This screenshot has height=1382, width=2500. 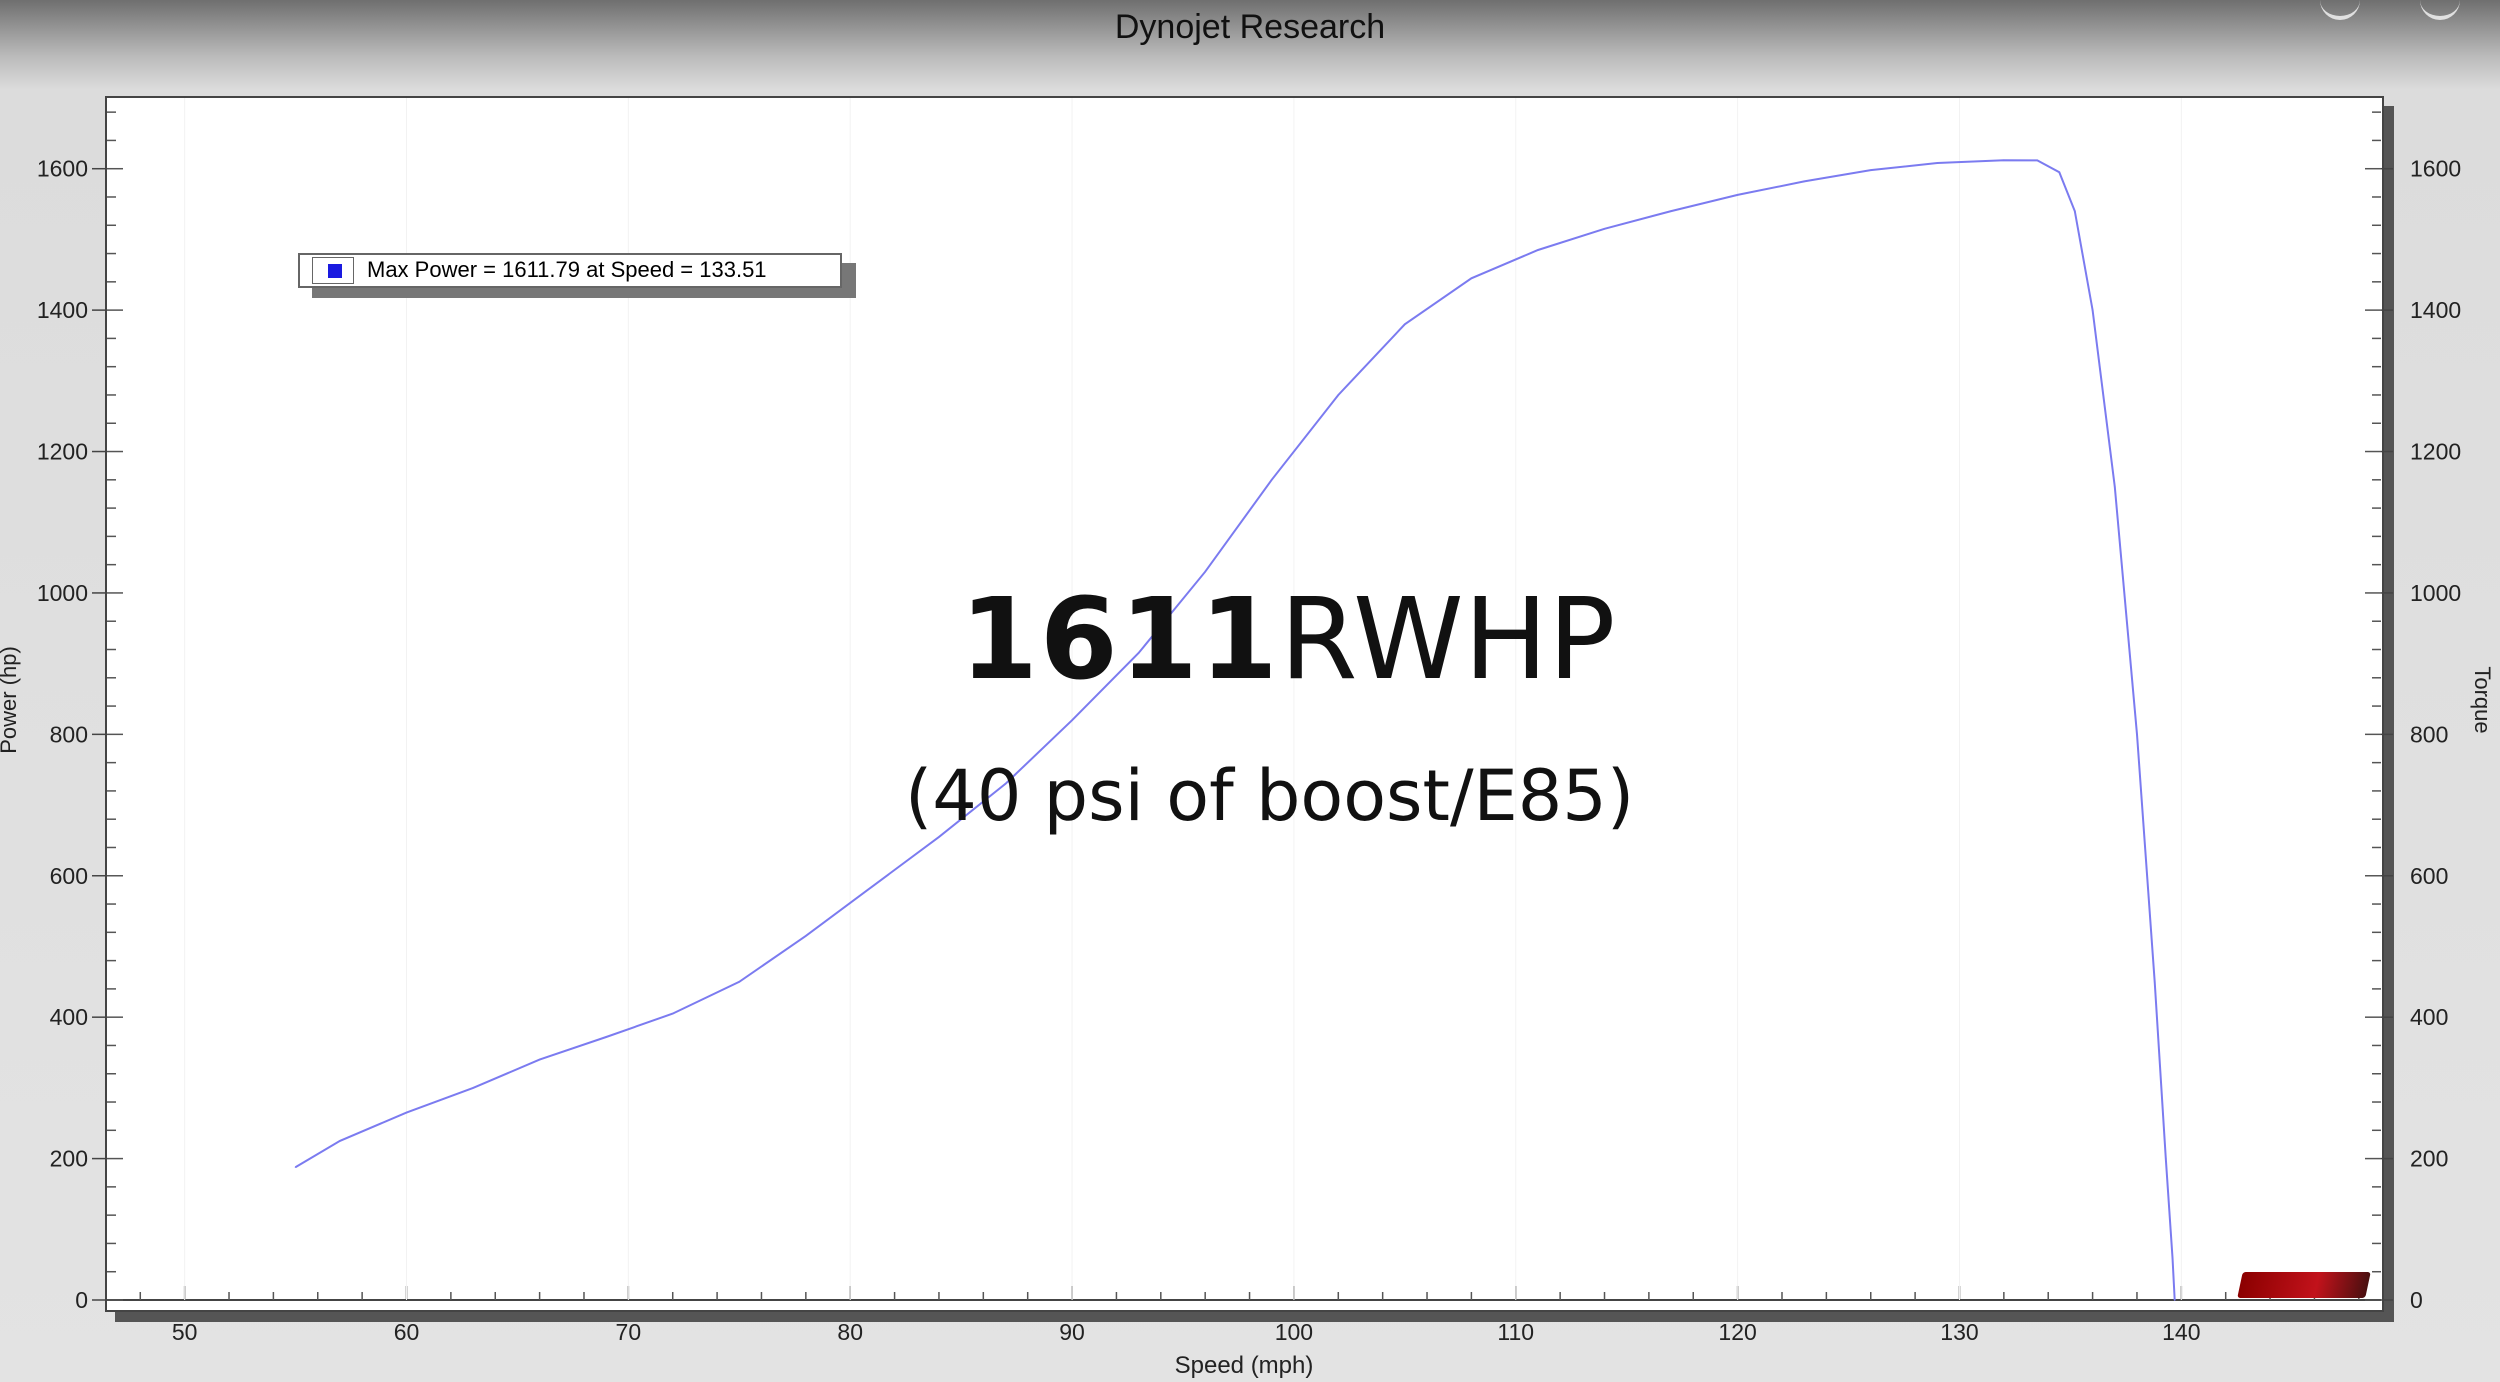 What do you see at coordinates (407, 1332) in the screenshot?
I see `x-tick-label: 60` at bounding box center [407, 1332].